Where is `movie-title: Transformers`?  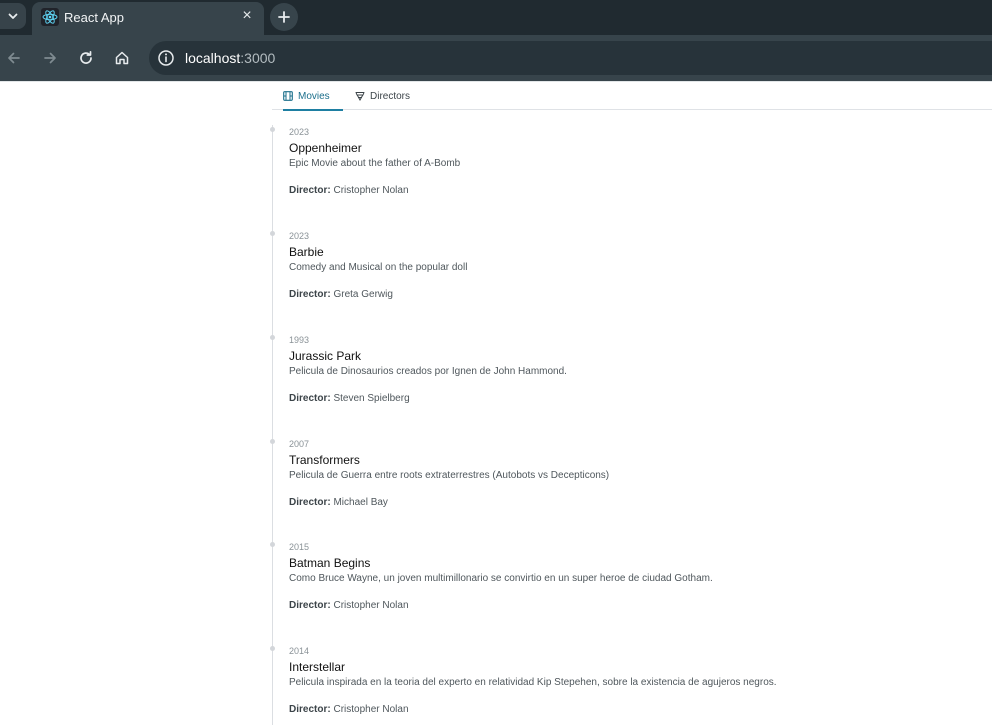
movie-title: Transformers is located at coordinates (324, 460).